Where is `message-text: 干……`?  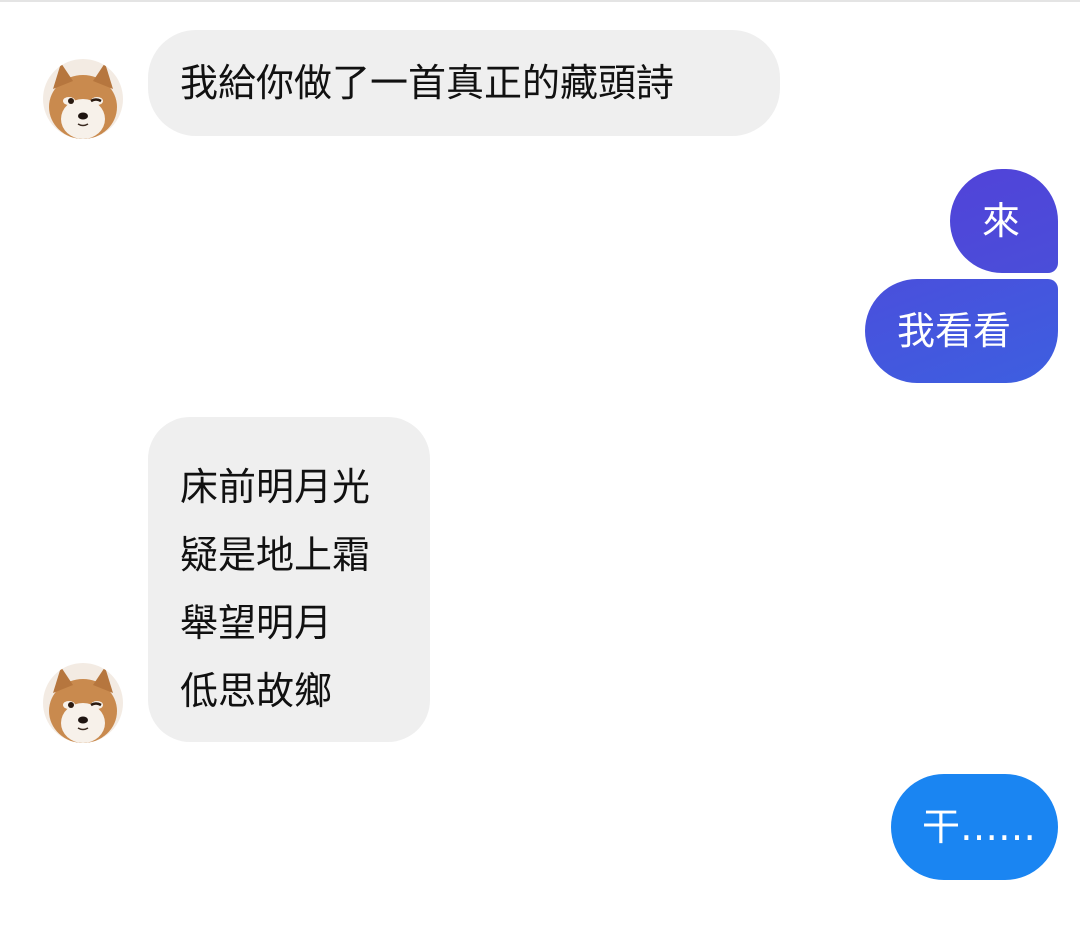
message-text: 干…… is located at coordinates (979, 827).